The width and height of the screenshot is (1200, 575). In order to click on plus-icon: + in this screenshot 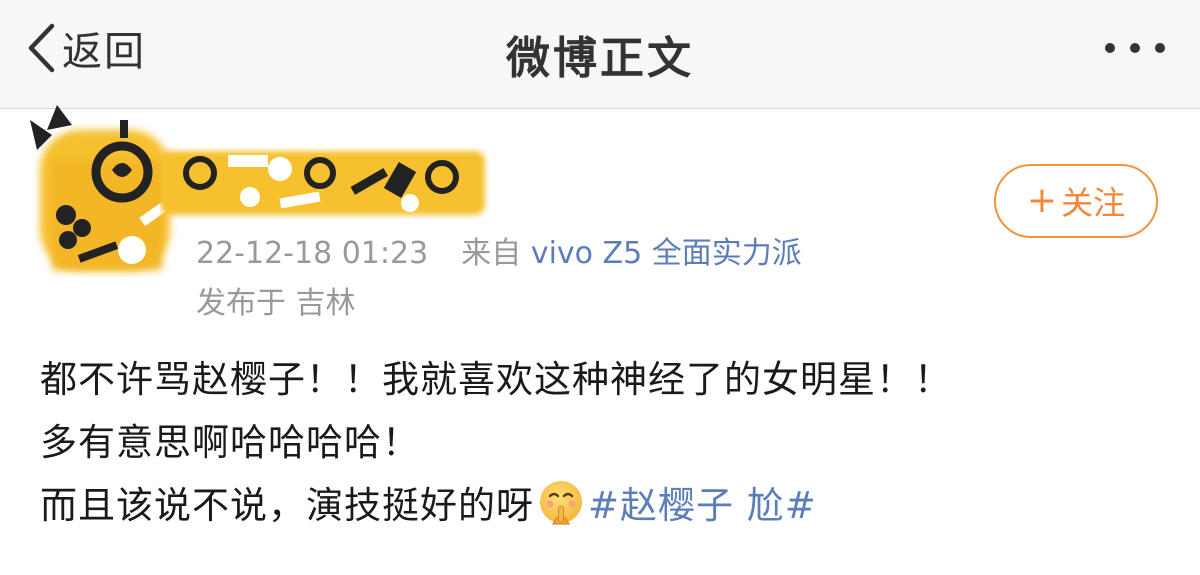, I will do `click(1042, 200)`.